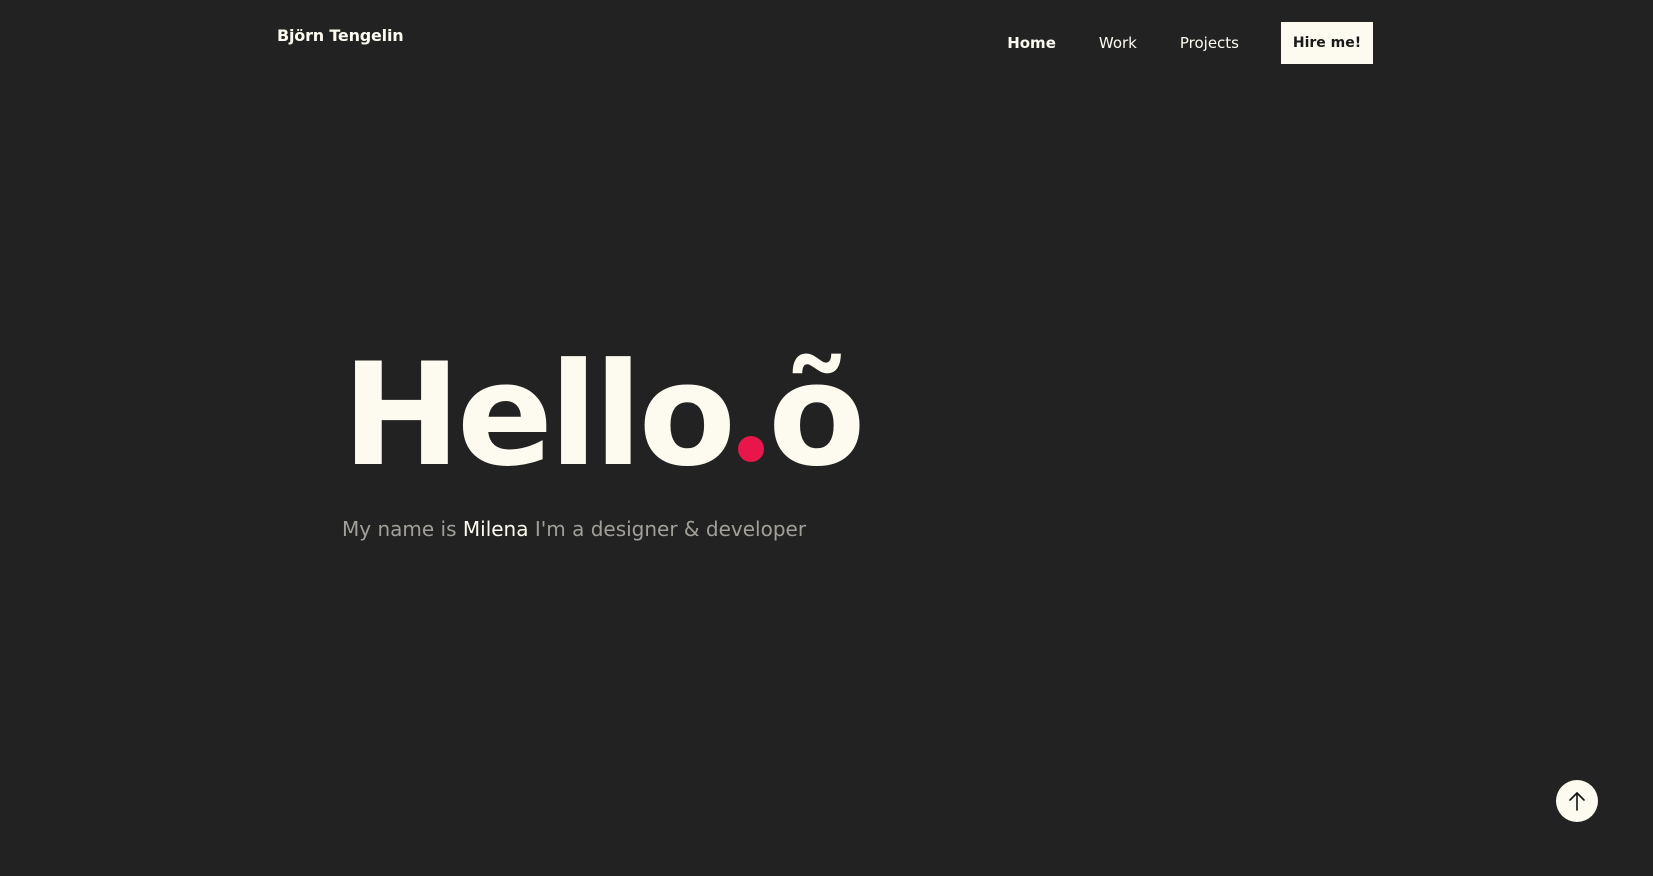 The height and width of the screenshot is (876, 1653). What do you see at coordinates (1118, 43) in the screenshot?
I see `nav-link-work: Work` at bounding box center [1118, 43].